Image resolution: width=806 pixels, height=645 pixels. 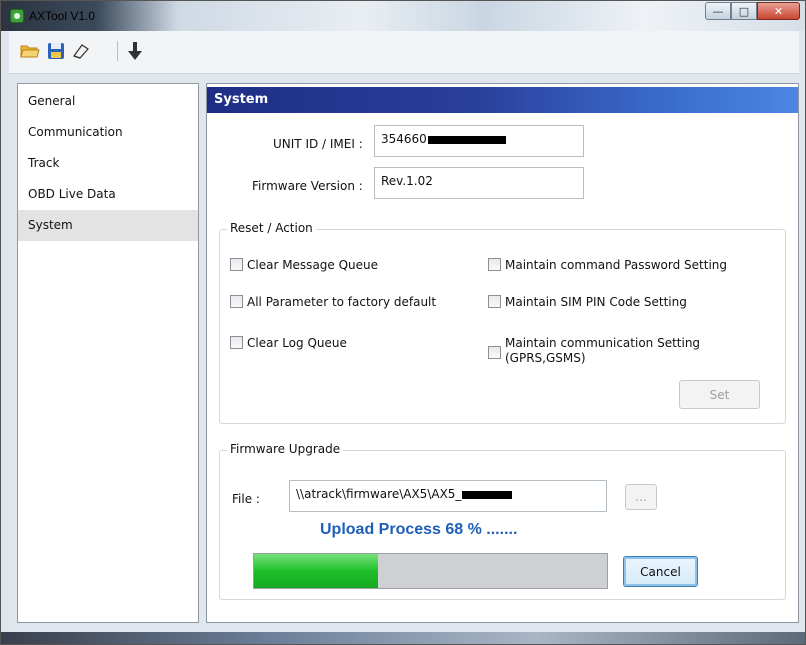 I want to click on factory-default-checkbox, so click(x=236, y=301).